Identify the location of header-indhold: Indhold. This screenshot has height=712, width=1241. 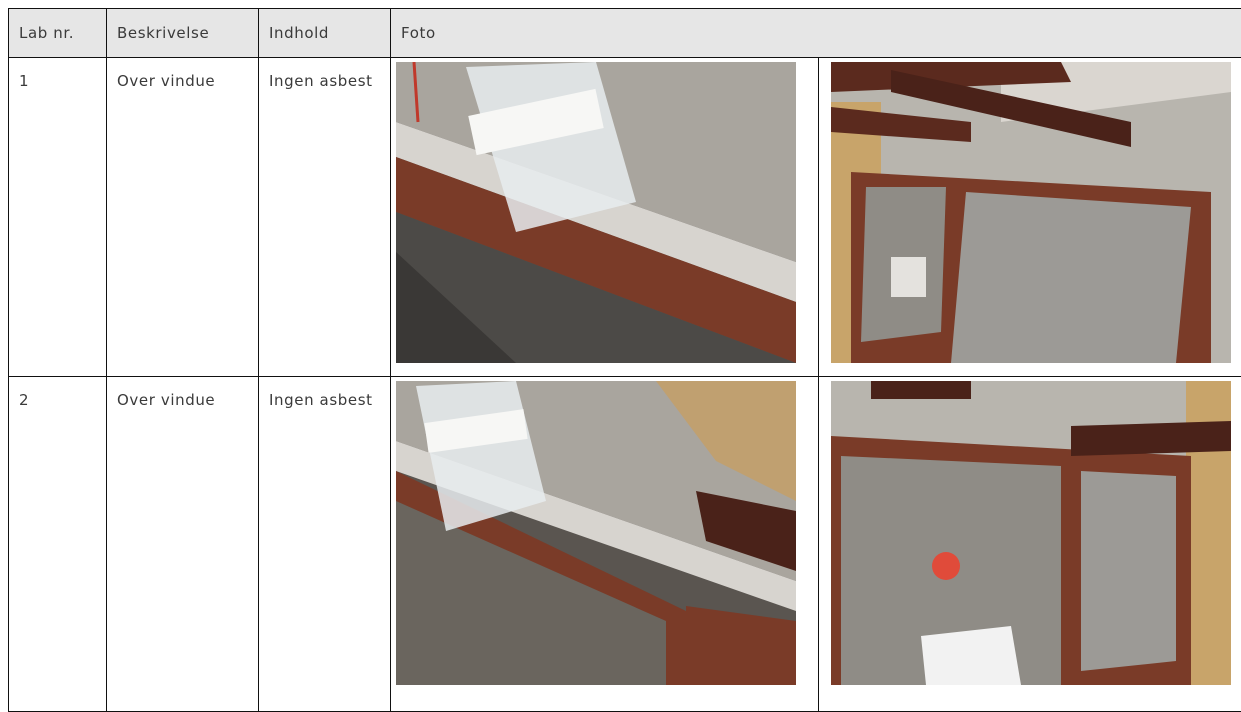
(325, 33).